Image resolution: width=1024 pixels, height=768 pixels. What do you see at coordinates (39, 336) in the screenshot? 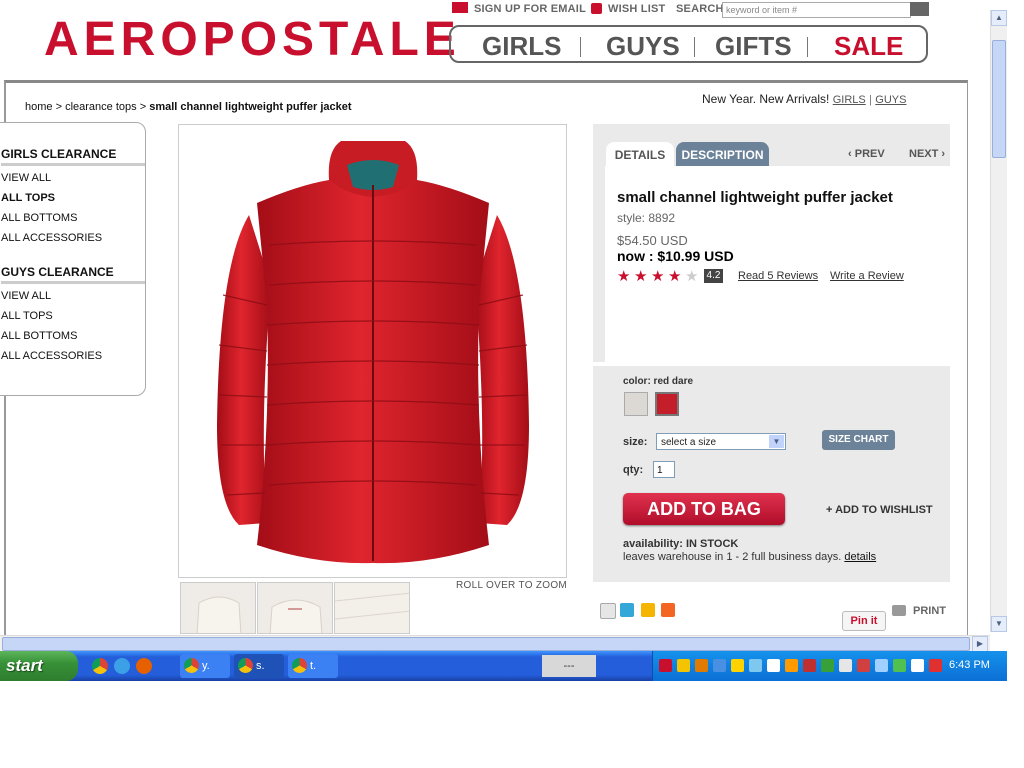
I see `sidebar-guys-all-bottoms: ALL BOTTOMS` at bounding box center [39, 336].